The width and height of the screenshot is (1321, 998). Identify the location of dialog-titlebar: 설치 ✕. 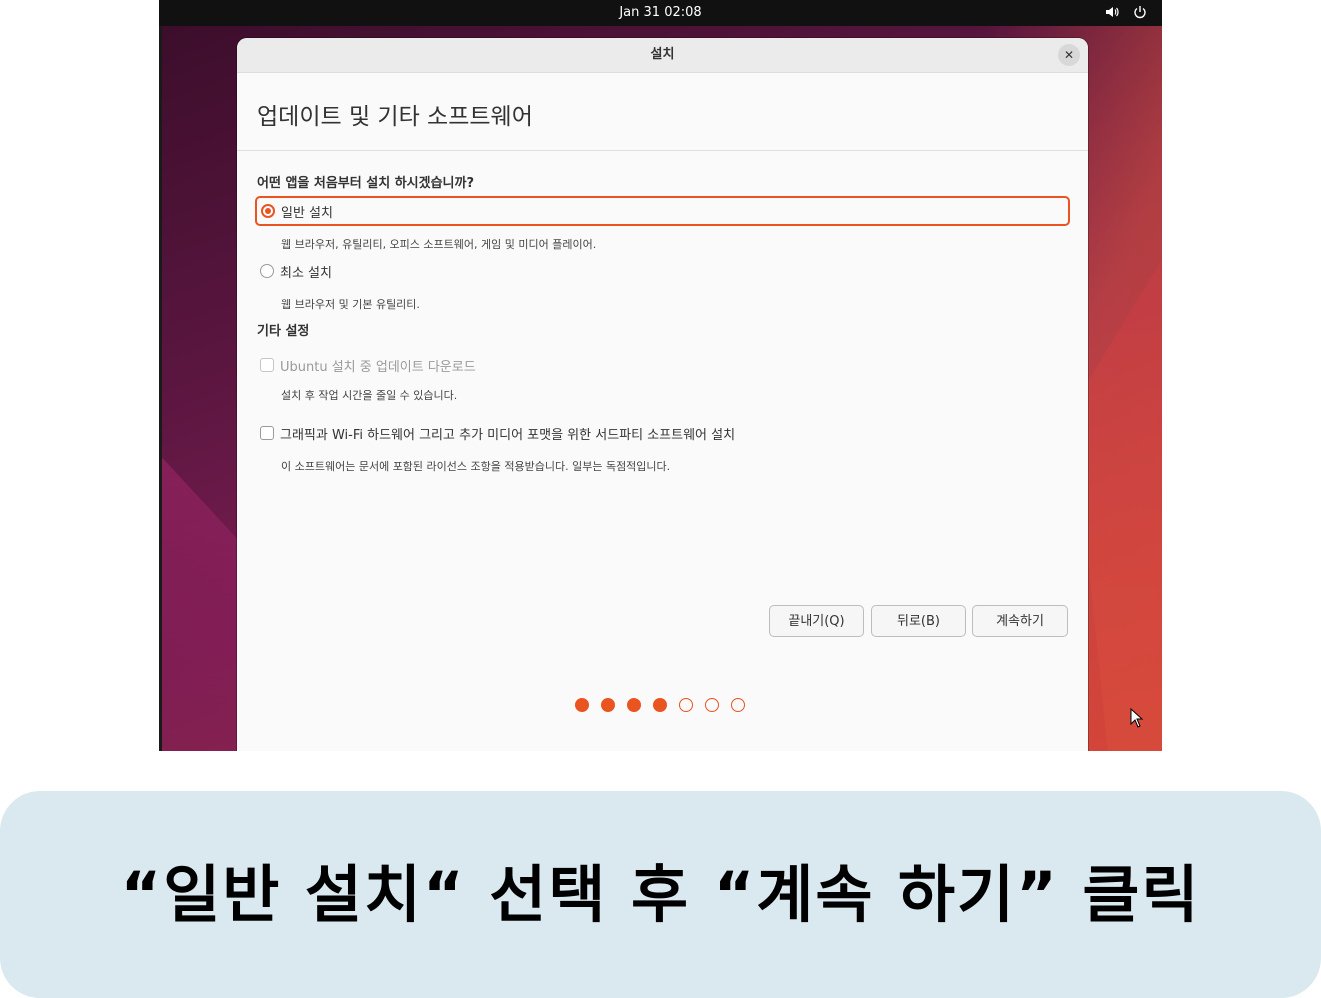
(662, 55).